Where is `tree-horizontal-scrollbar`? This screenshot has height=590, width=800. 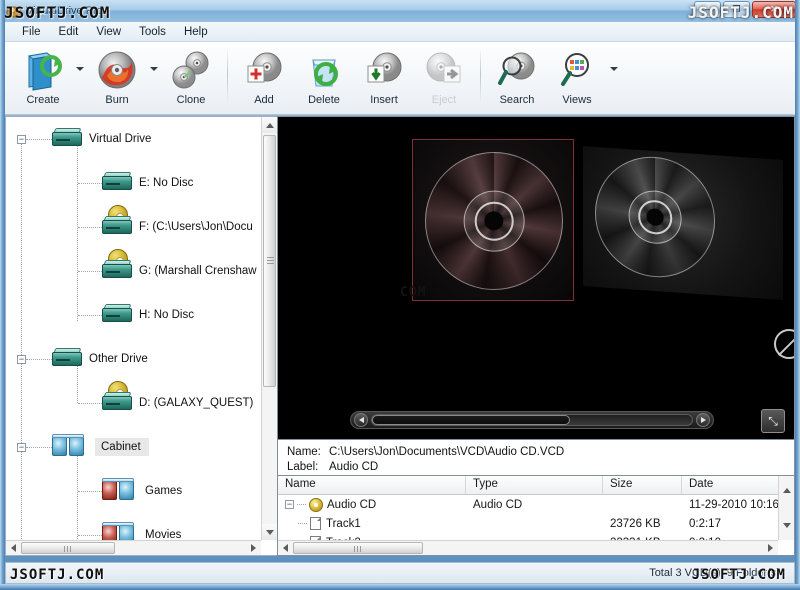 tree-horizontal-scrollbar is located at coordinates (133, 547).